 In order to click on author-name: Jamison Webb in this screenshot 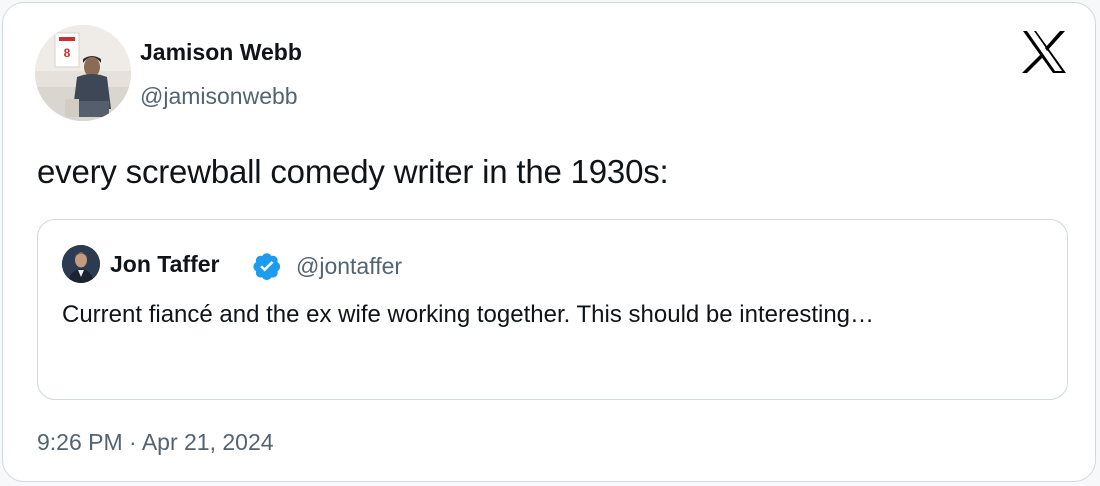, I will do `click(221, 52)`.